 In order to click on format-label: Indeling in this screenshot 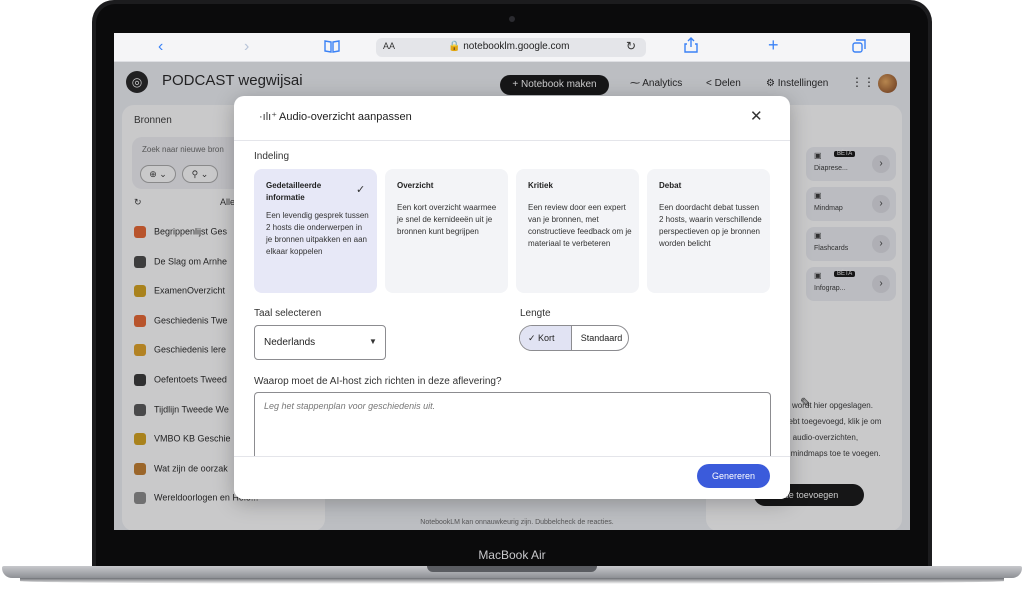, I will do `click(272, 156)`.